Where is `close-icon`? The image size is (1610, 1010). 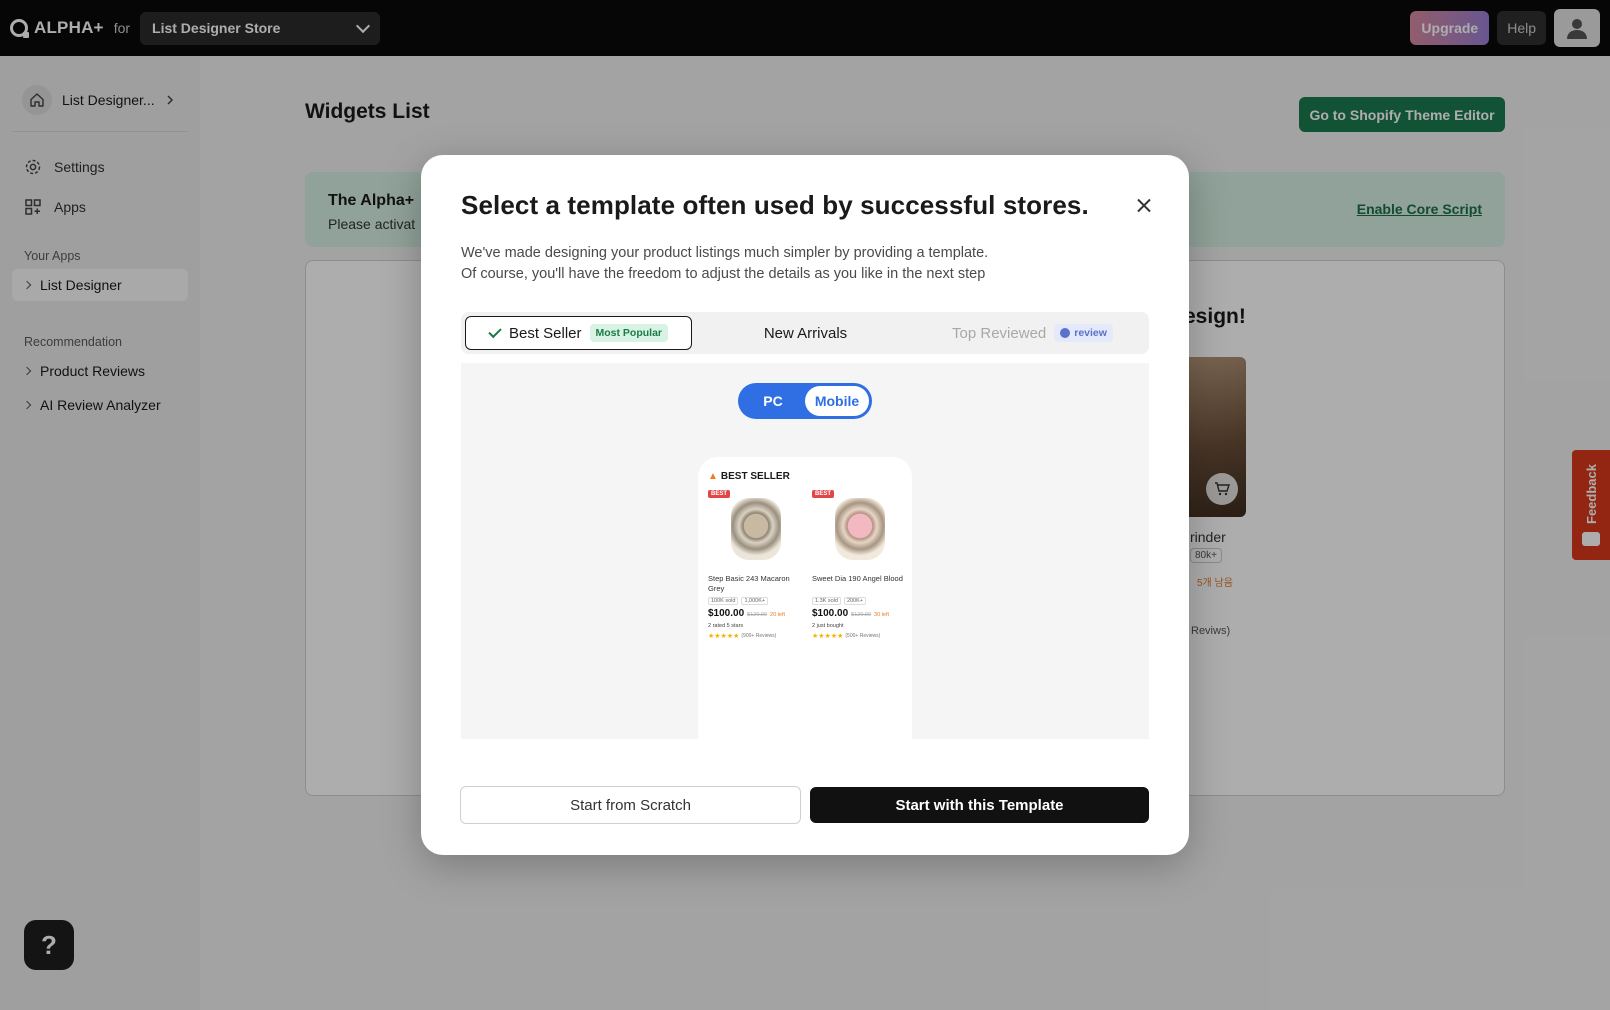
close-icon is located at coordinates (1144, 206).